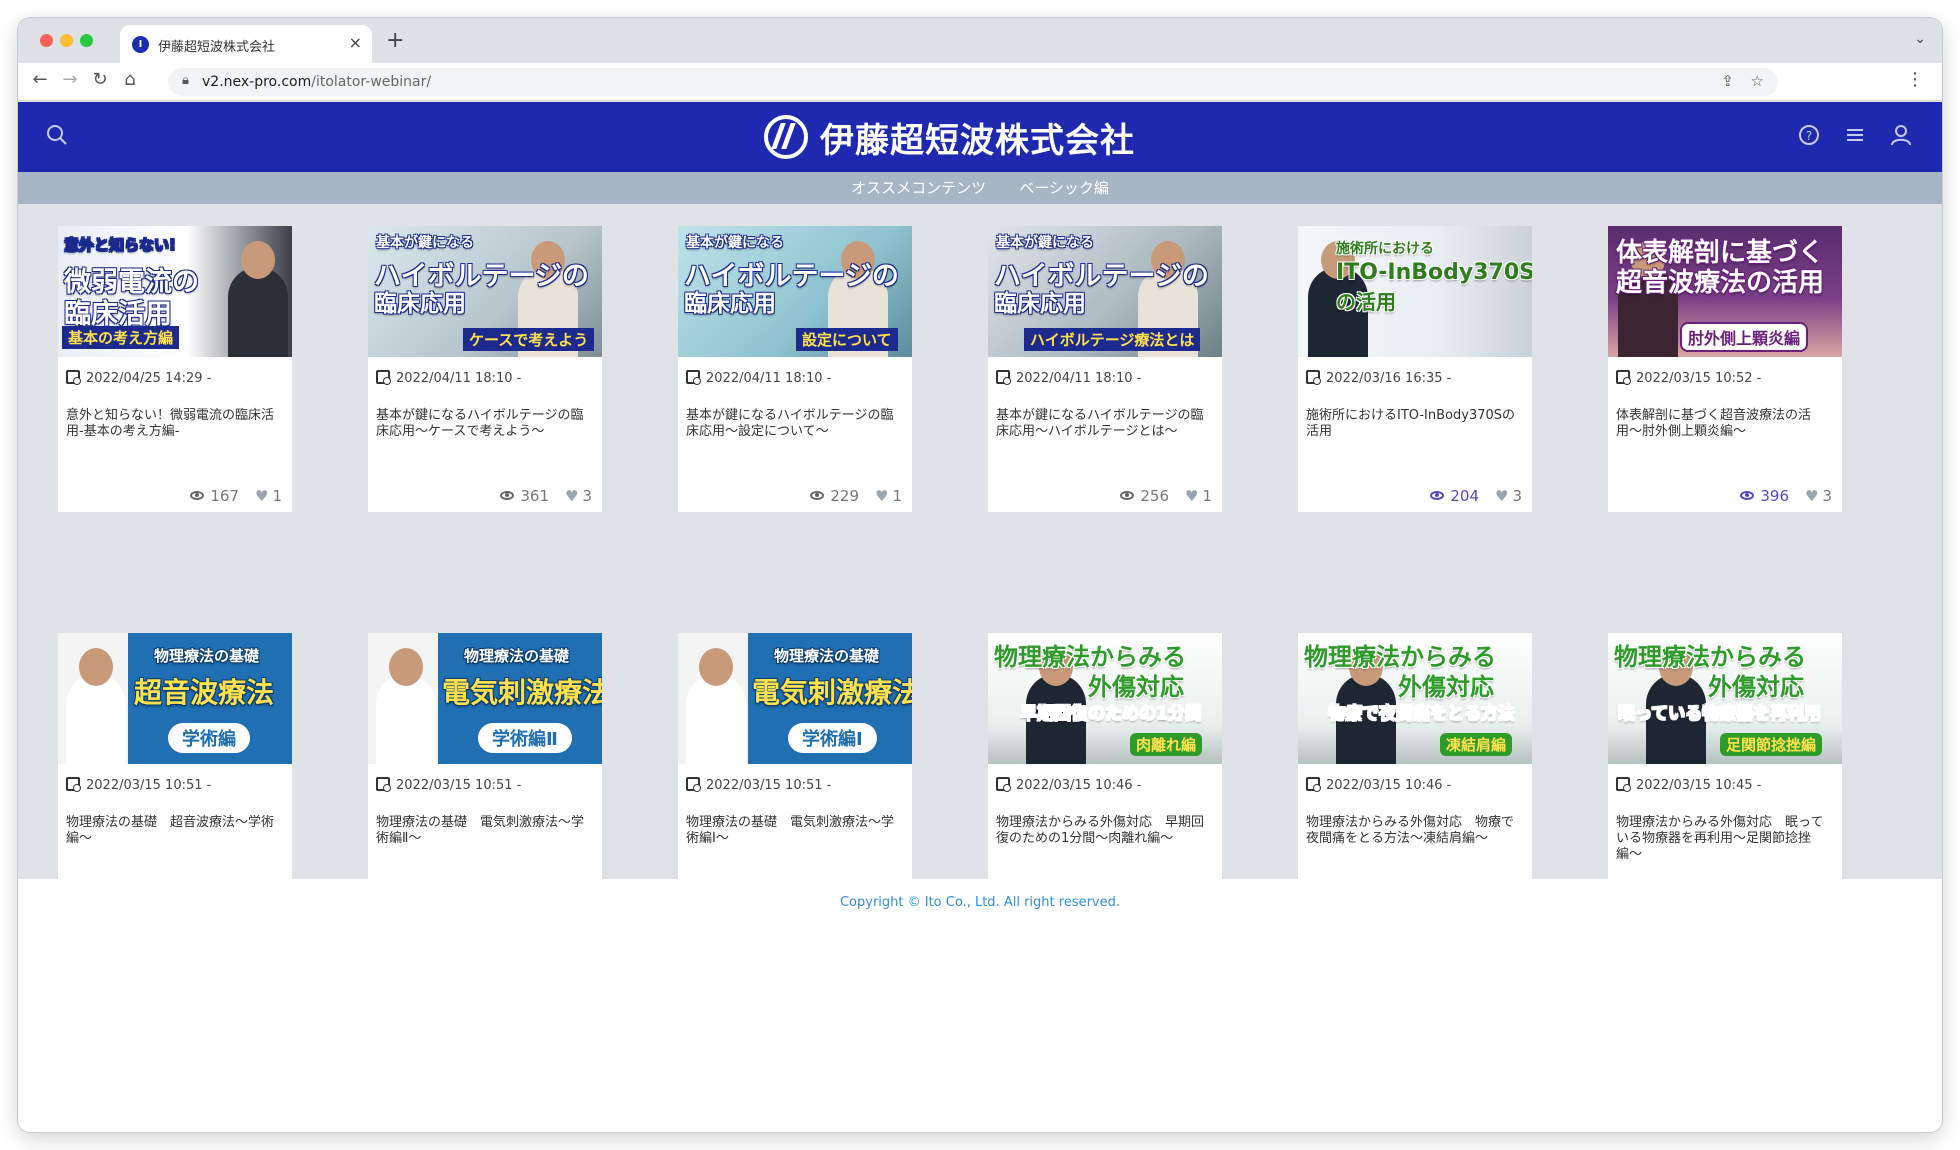 The image size is (1960, 1150). Describe the element at coordinates (795, 291) in the screenshot. I see `video-thumbnail: 基本が鍵になる ハイボルテージの 臨床応用 設定について` at that location.